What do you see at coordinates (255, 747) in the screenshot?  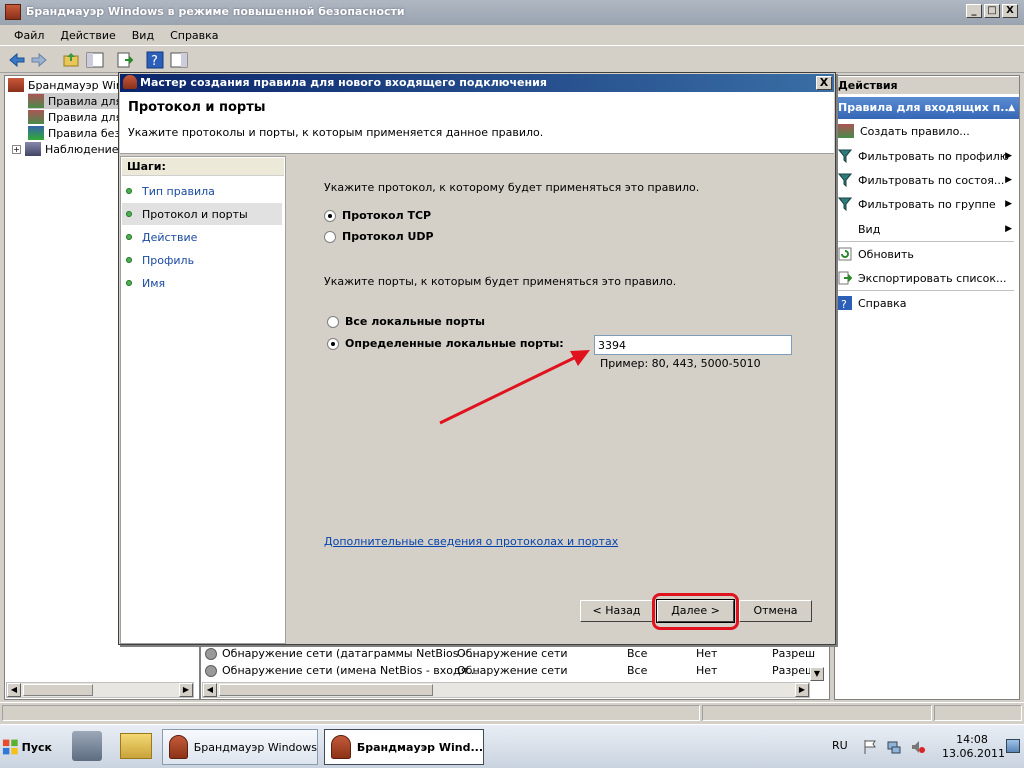 I see `task-label: Брандмауэр Windows` at bounding box center [255, 747].